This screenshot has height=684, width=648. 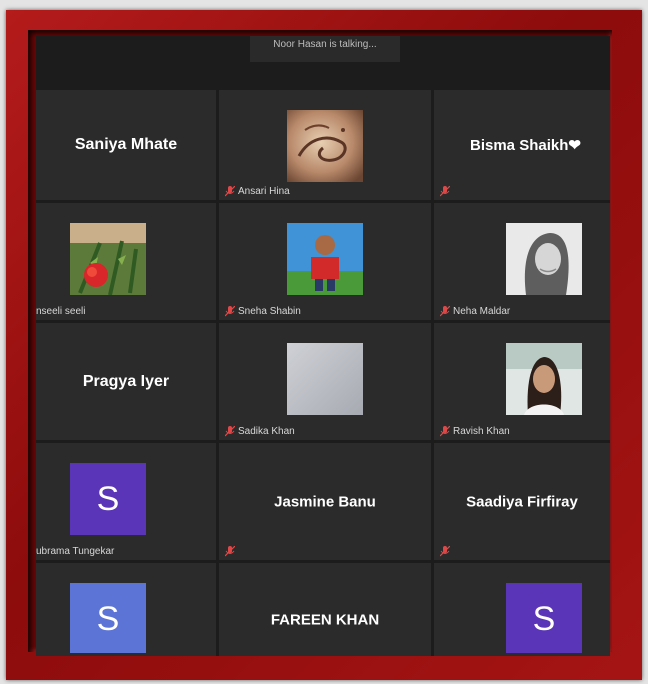 I want to click on participant-tile: Sadika Khan, so click(x=325, y=381).